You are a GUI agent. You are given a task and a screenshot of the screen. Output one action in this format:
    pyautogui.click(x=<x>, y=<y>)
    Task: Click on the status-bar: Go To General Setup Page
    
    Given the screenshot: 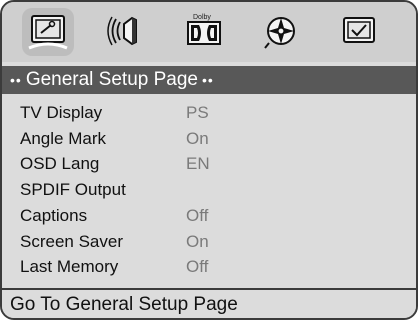 What is the action you would take?
    pyautogui.click(x=209, y=303)
    